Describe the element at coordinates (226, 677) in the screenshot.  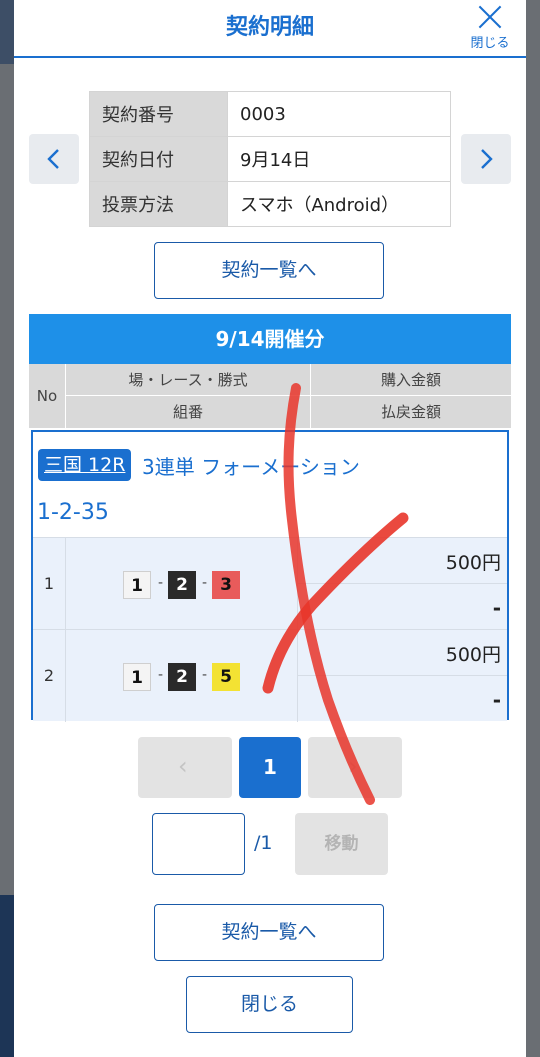
I see `boat-chip: 5` at that location.